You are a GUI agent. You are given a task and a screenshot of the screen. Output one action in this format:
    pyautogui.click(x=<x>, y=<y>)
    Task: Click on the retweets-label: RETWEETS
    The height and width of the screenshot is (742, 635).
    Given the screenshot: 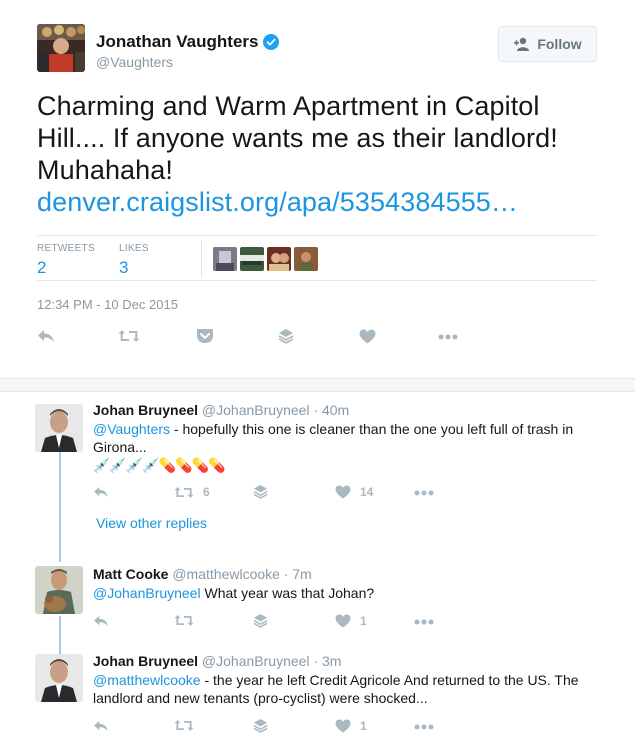 What is the action you would take?
    pyautogui.click(x=66, y=248)
    